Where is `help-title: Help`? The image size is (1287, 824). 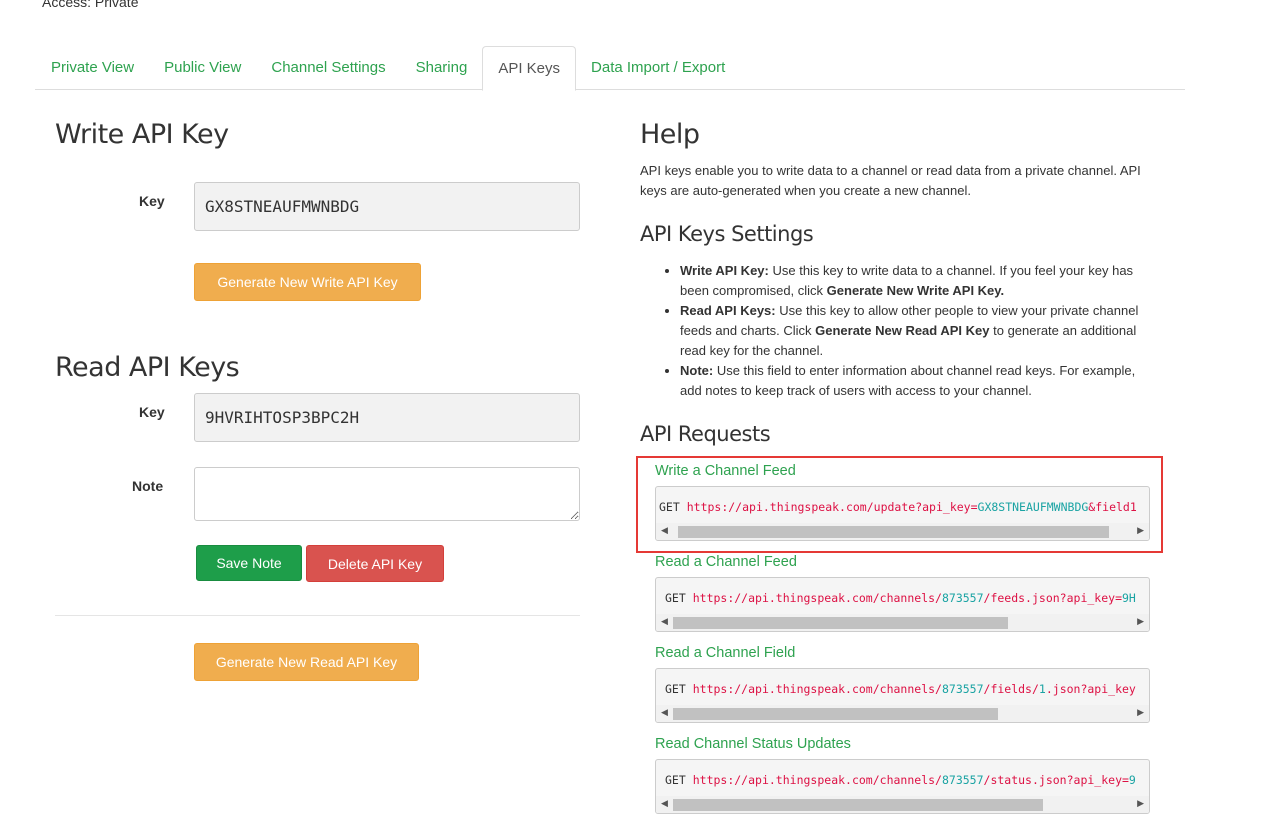
help-title: Help is located at coordinates (670, 134).